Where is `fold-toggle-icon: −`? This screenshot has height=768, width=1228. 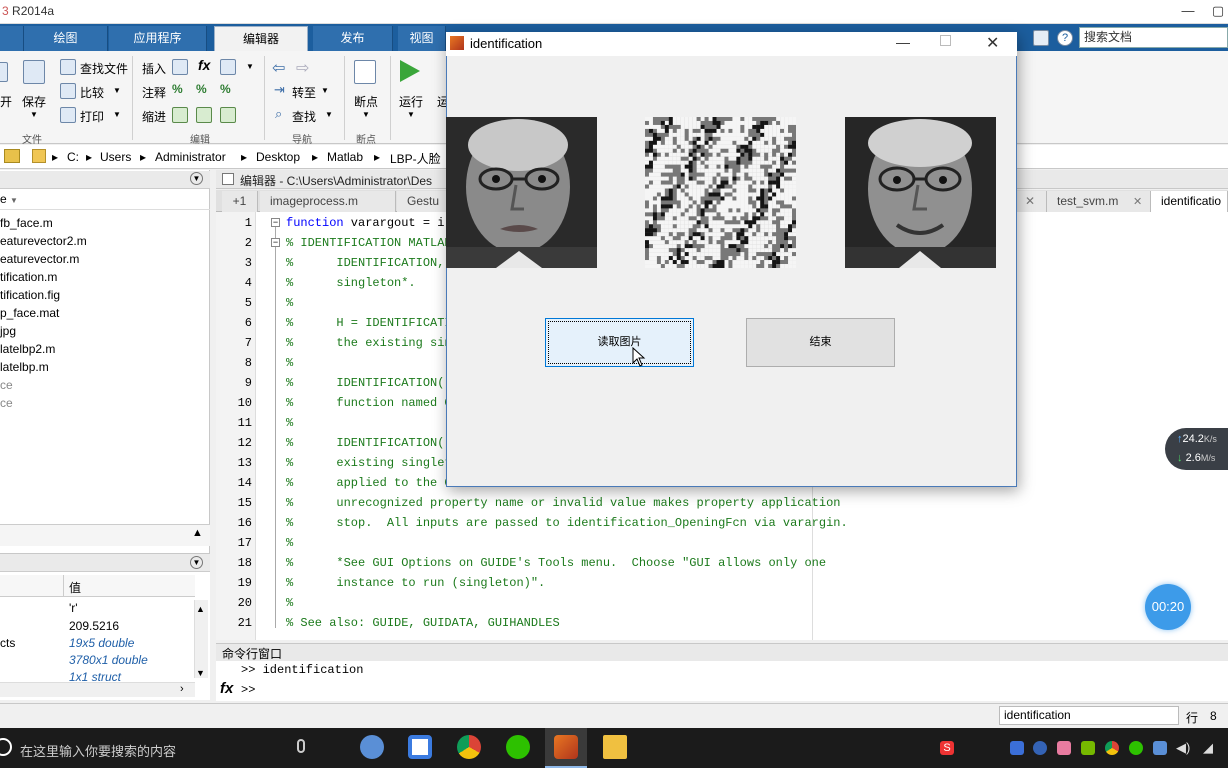 fold-toggle-icon: − is located at coordinates (275, 222).